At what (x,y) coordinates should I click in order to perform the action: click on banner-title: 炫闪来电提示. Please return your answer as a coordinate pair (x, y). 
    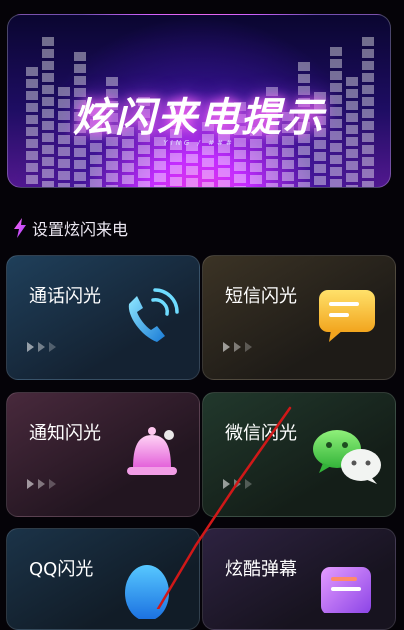
    Looking at the image, I should click on (199, 118).